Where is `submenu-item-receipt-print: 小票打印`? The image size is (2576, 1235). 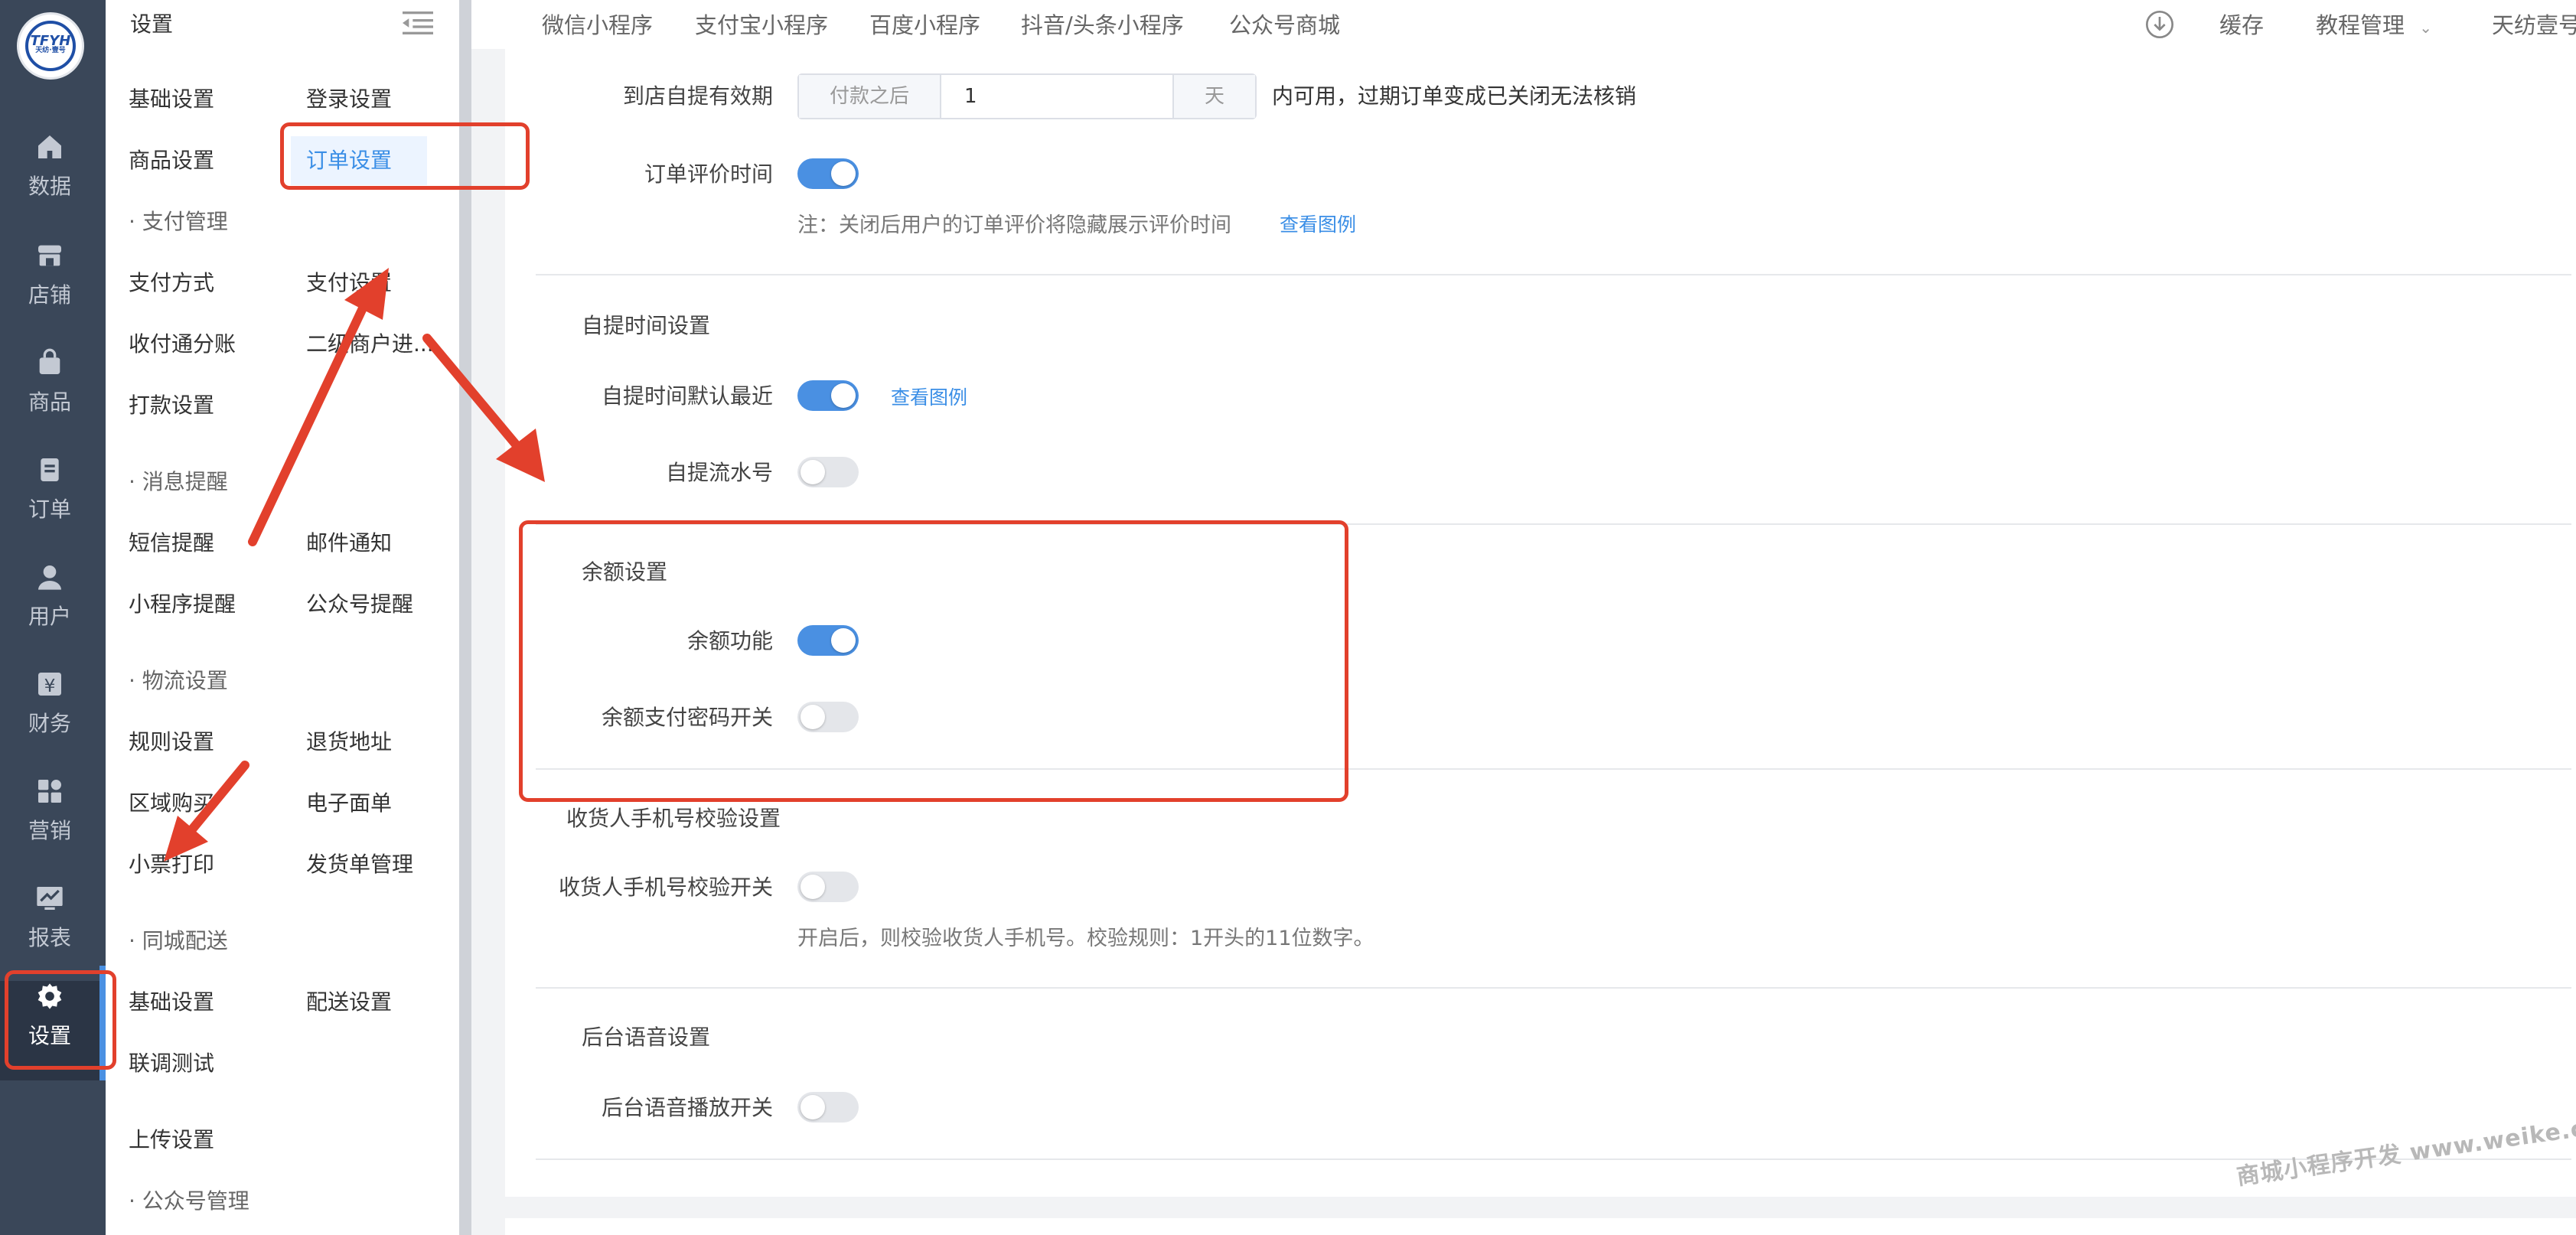 submenu-item-receipt-print: 小票打印 is located at coordinates (171, 864).